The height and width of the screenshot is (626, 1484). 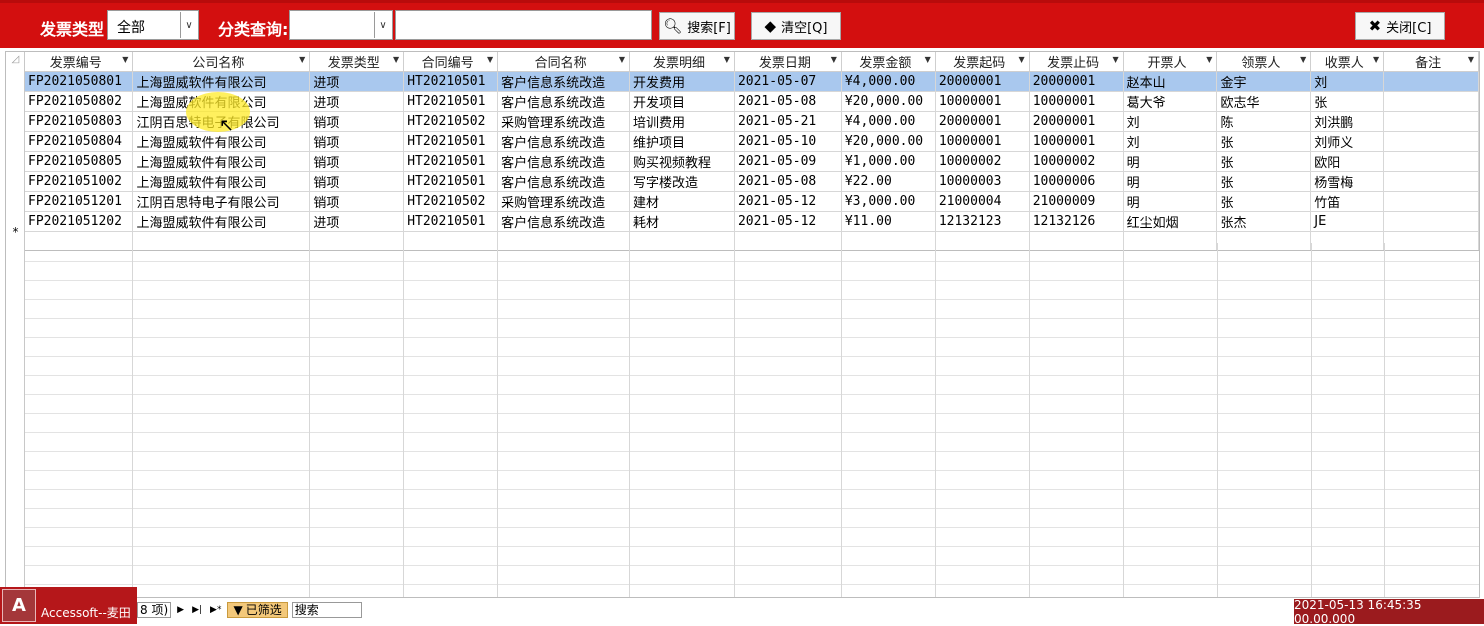 I want to click on column-header: 发票明细 ▼, so click(x=682, y=62).